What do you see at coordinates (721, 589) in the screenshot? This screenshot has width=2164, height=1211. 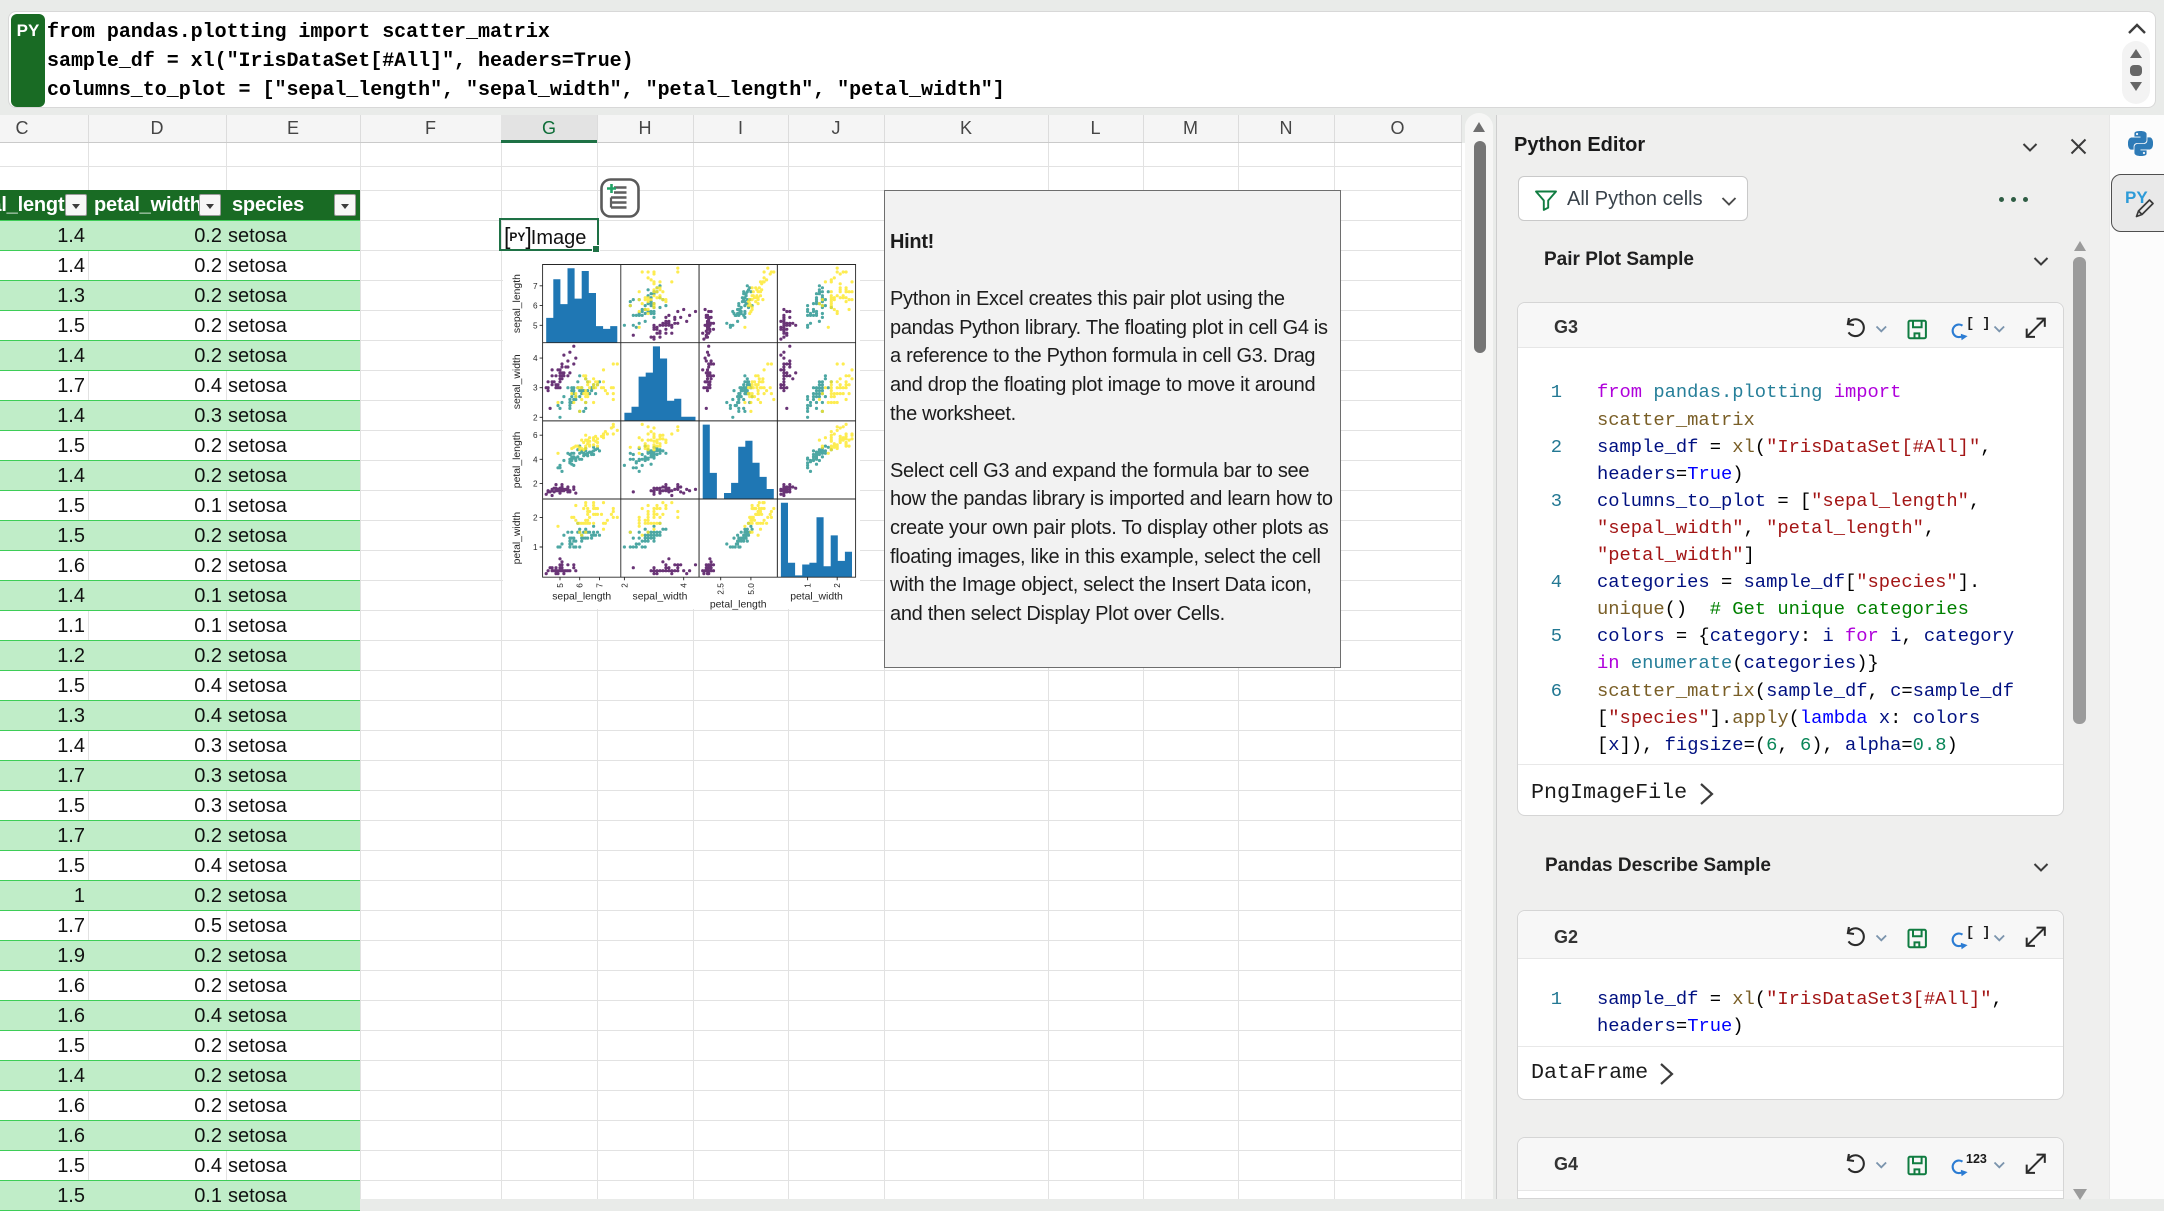 I see `svg-text: 2.5` at bounding box center [721, 589].